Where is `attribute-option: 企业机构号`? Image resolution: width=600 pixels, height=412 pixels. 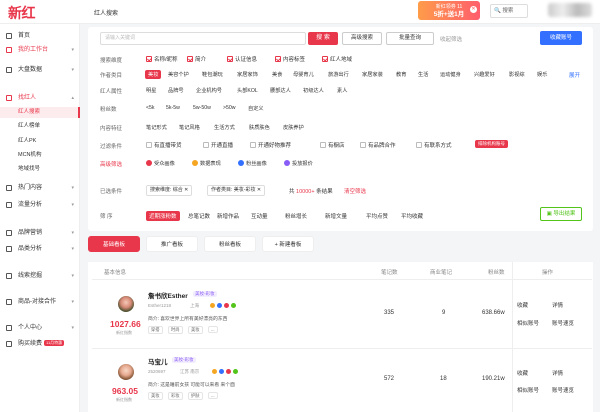
attribute-option: 企业机构号 is located at coordinates (209, 90).